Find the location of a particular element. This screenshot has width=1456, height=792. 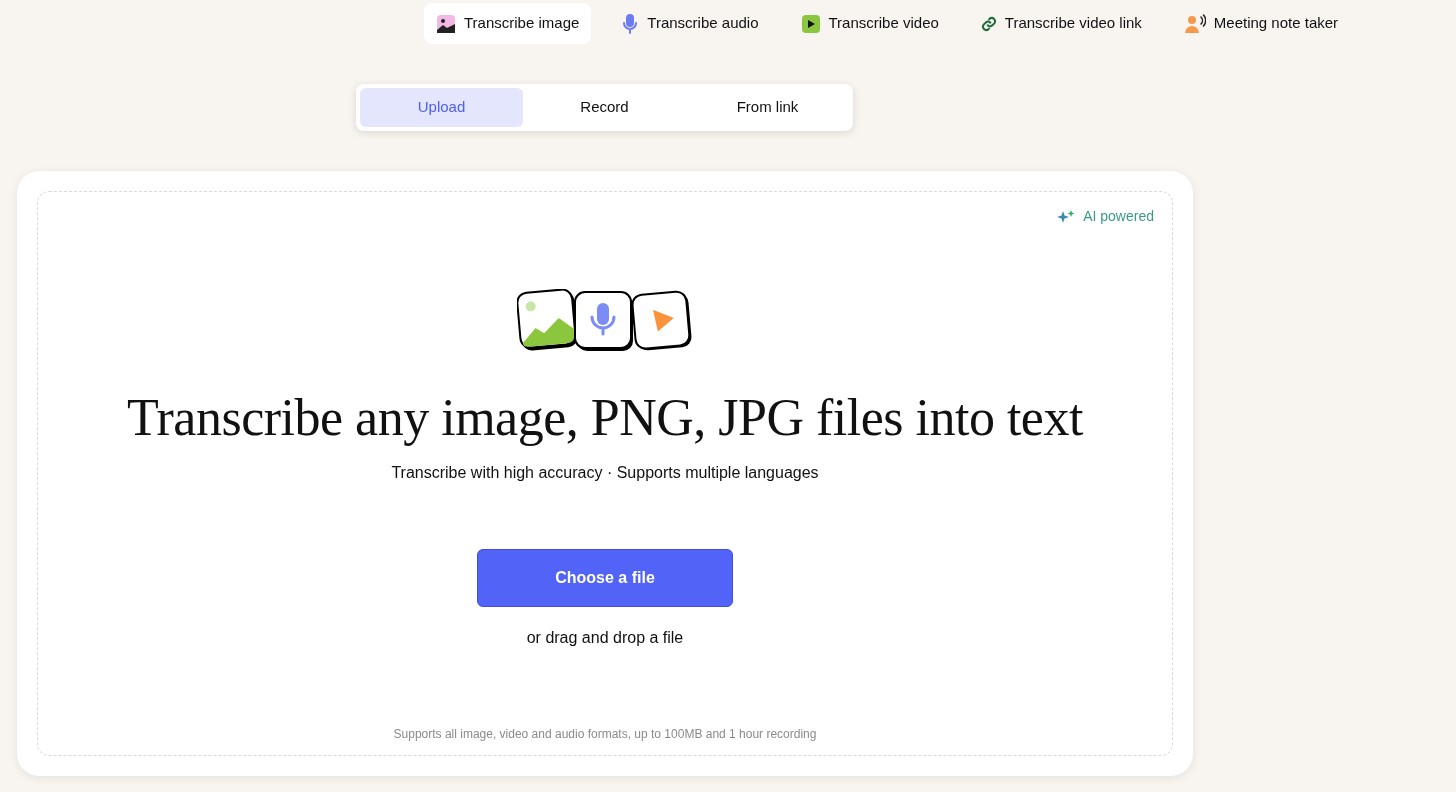

speaking-person-icon is located at coordinates (1194, 23).